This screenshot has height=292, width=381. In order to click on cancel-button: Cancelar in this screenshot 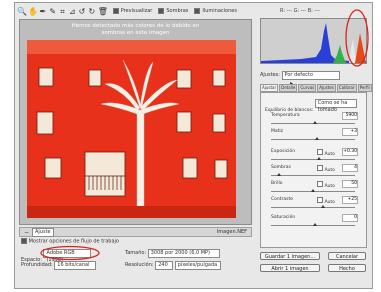, I will do `click(347, 256)`.